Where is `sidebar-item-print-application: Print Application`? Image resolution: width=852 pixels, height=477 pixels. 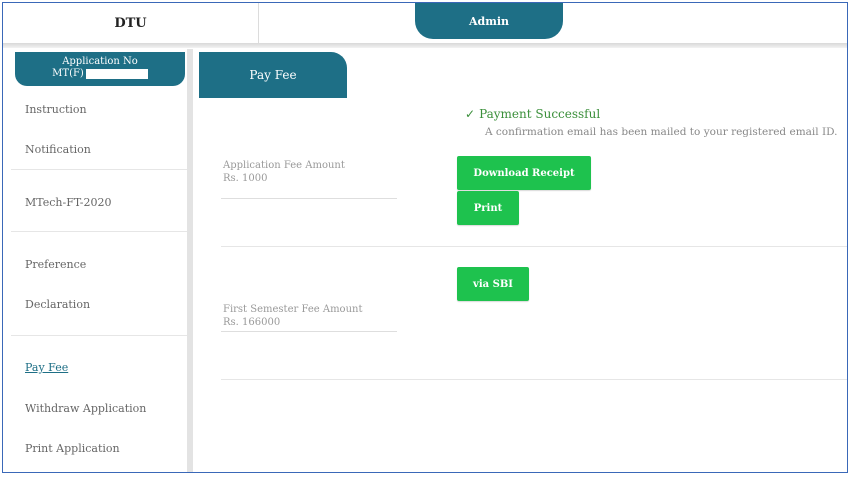 sidebar-item-print-application: Print Application is located at coordinates (72, 448).